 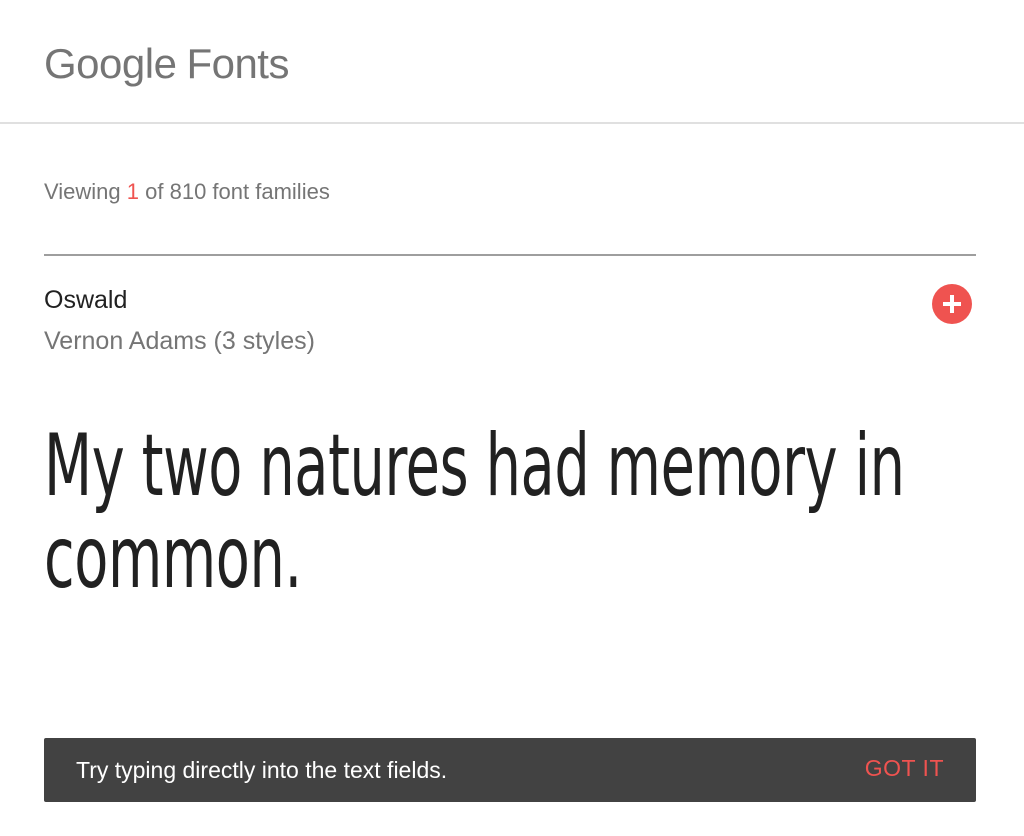 What do you see at coordinates (179, 341) in the screenshot?
I see `font-designer-styles: Vernon Adams (3 styles)` at bounding box center [179, 341].